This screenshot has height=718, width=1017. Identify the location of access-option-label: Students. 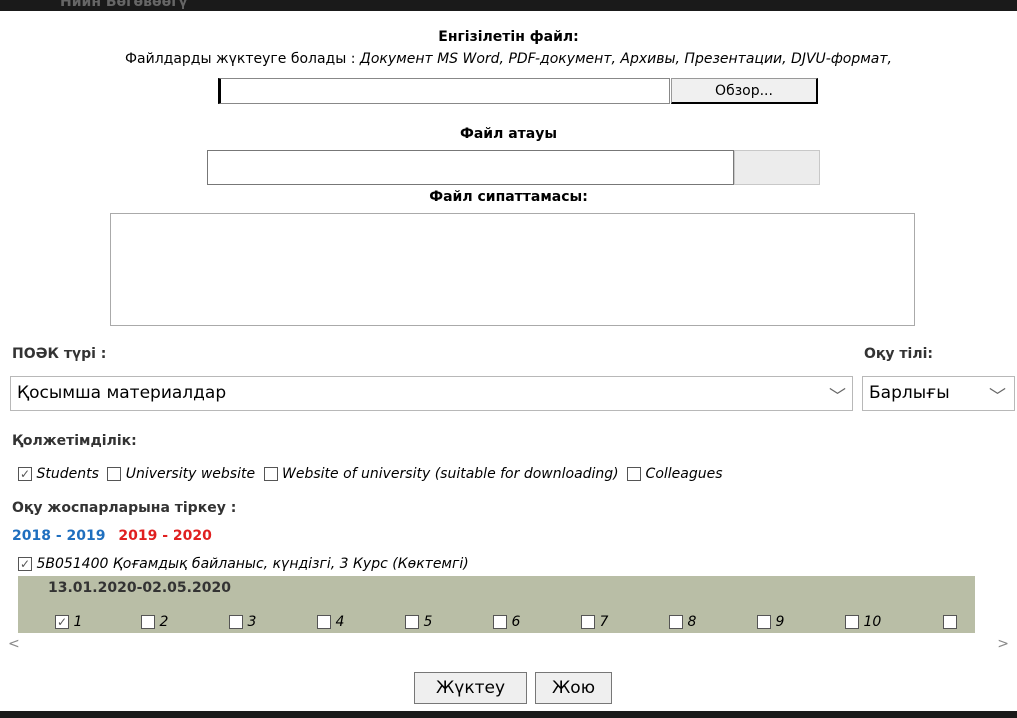
(67, 474).